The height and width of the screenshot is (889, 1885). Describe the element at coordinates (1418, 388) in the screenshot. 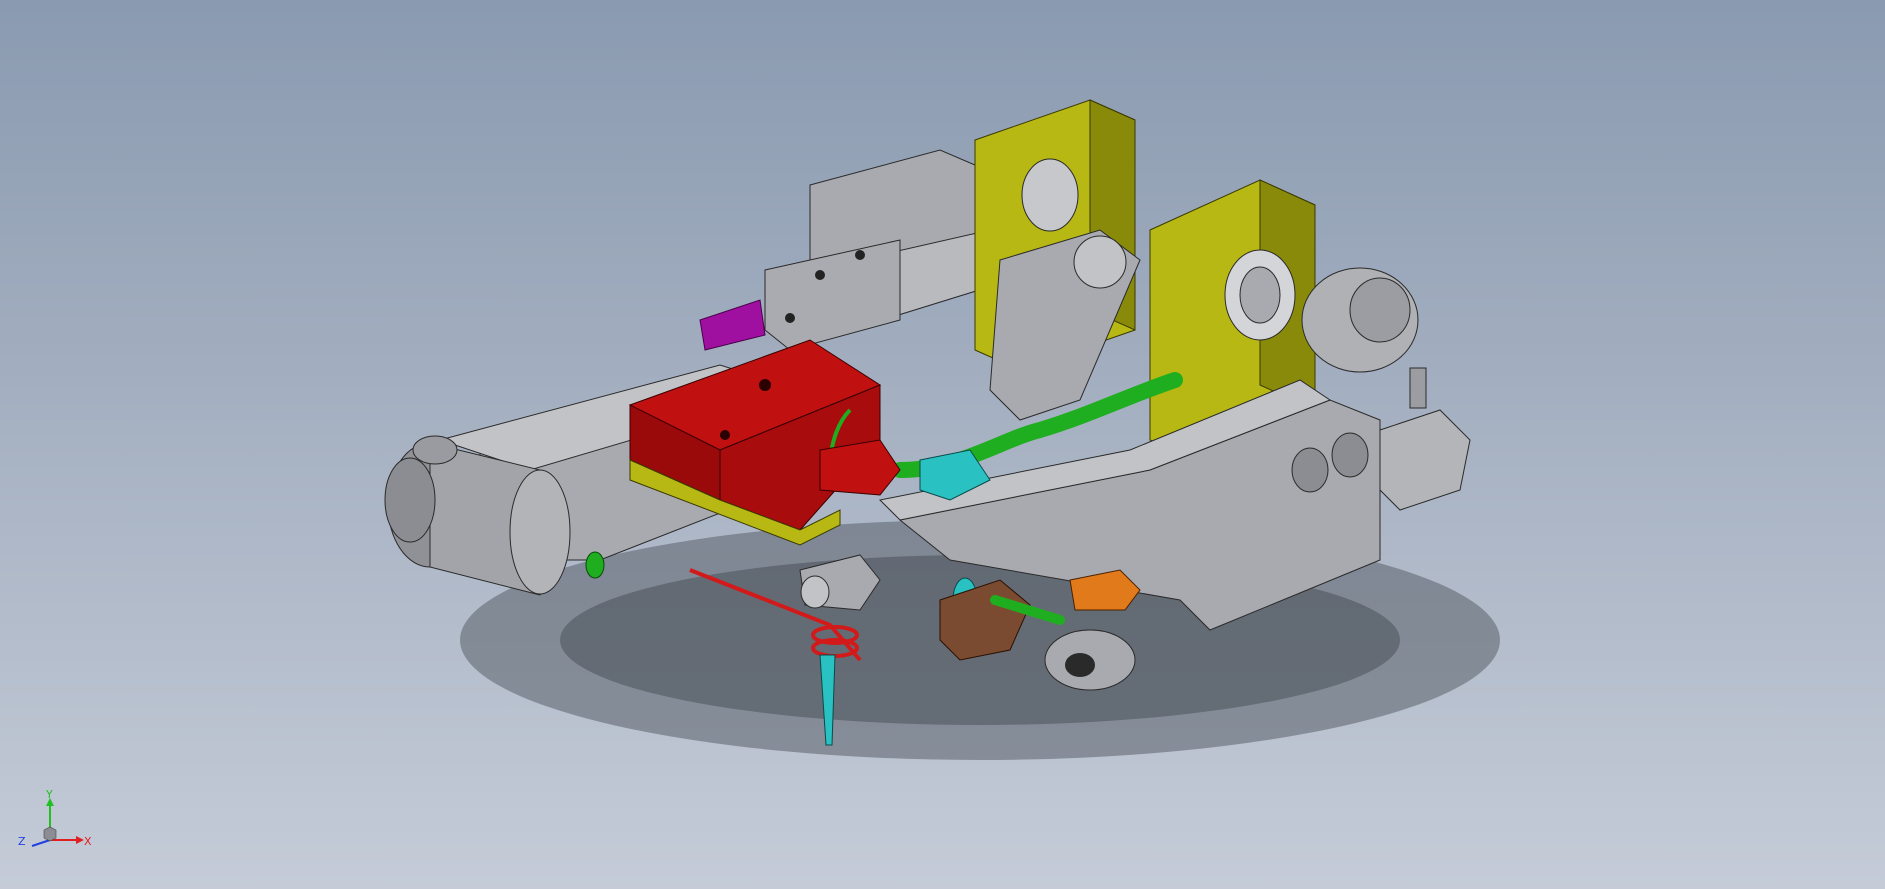

I see `right-fitting-nipple` at that location.